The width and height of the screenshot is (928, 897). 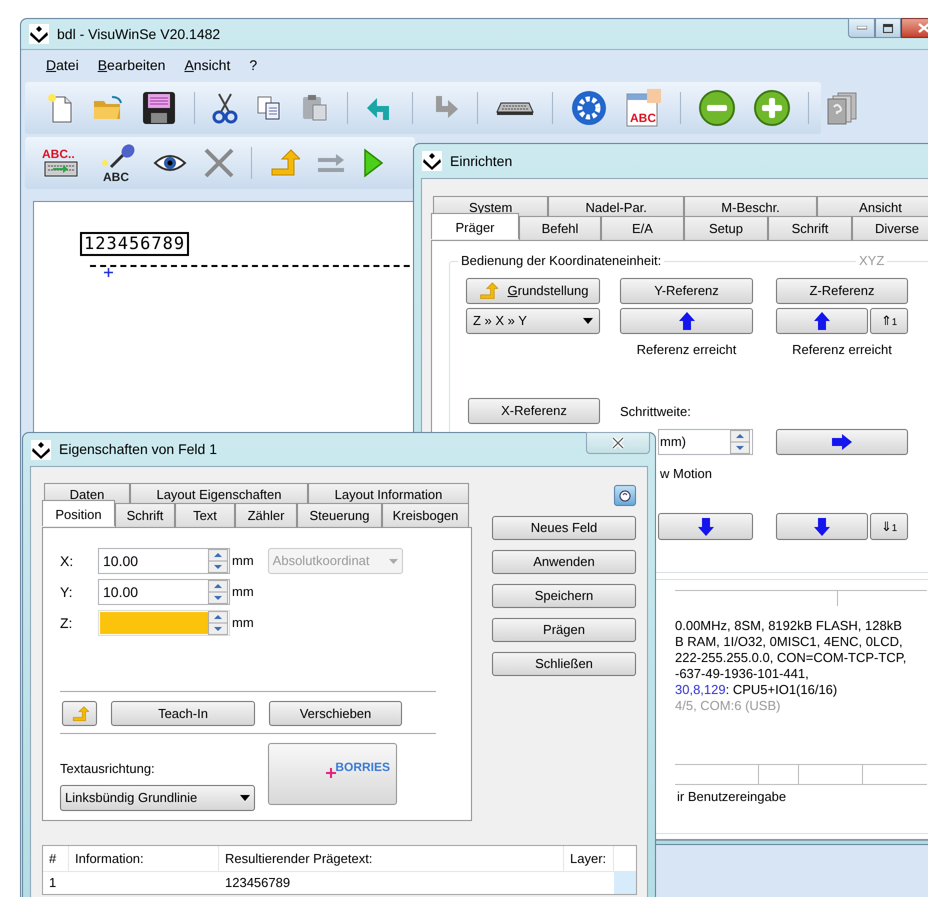 I want to click on tab: Layout Information, so click(x=388, y=493).